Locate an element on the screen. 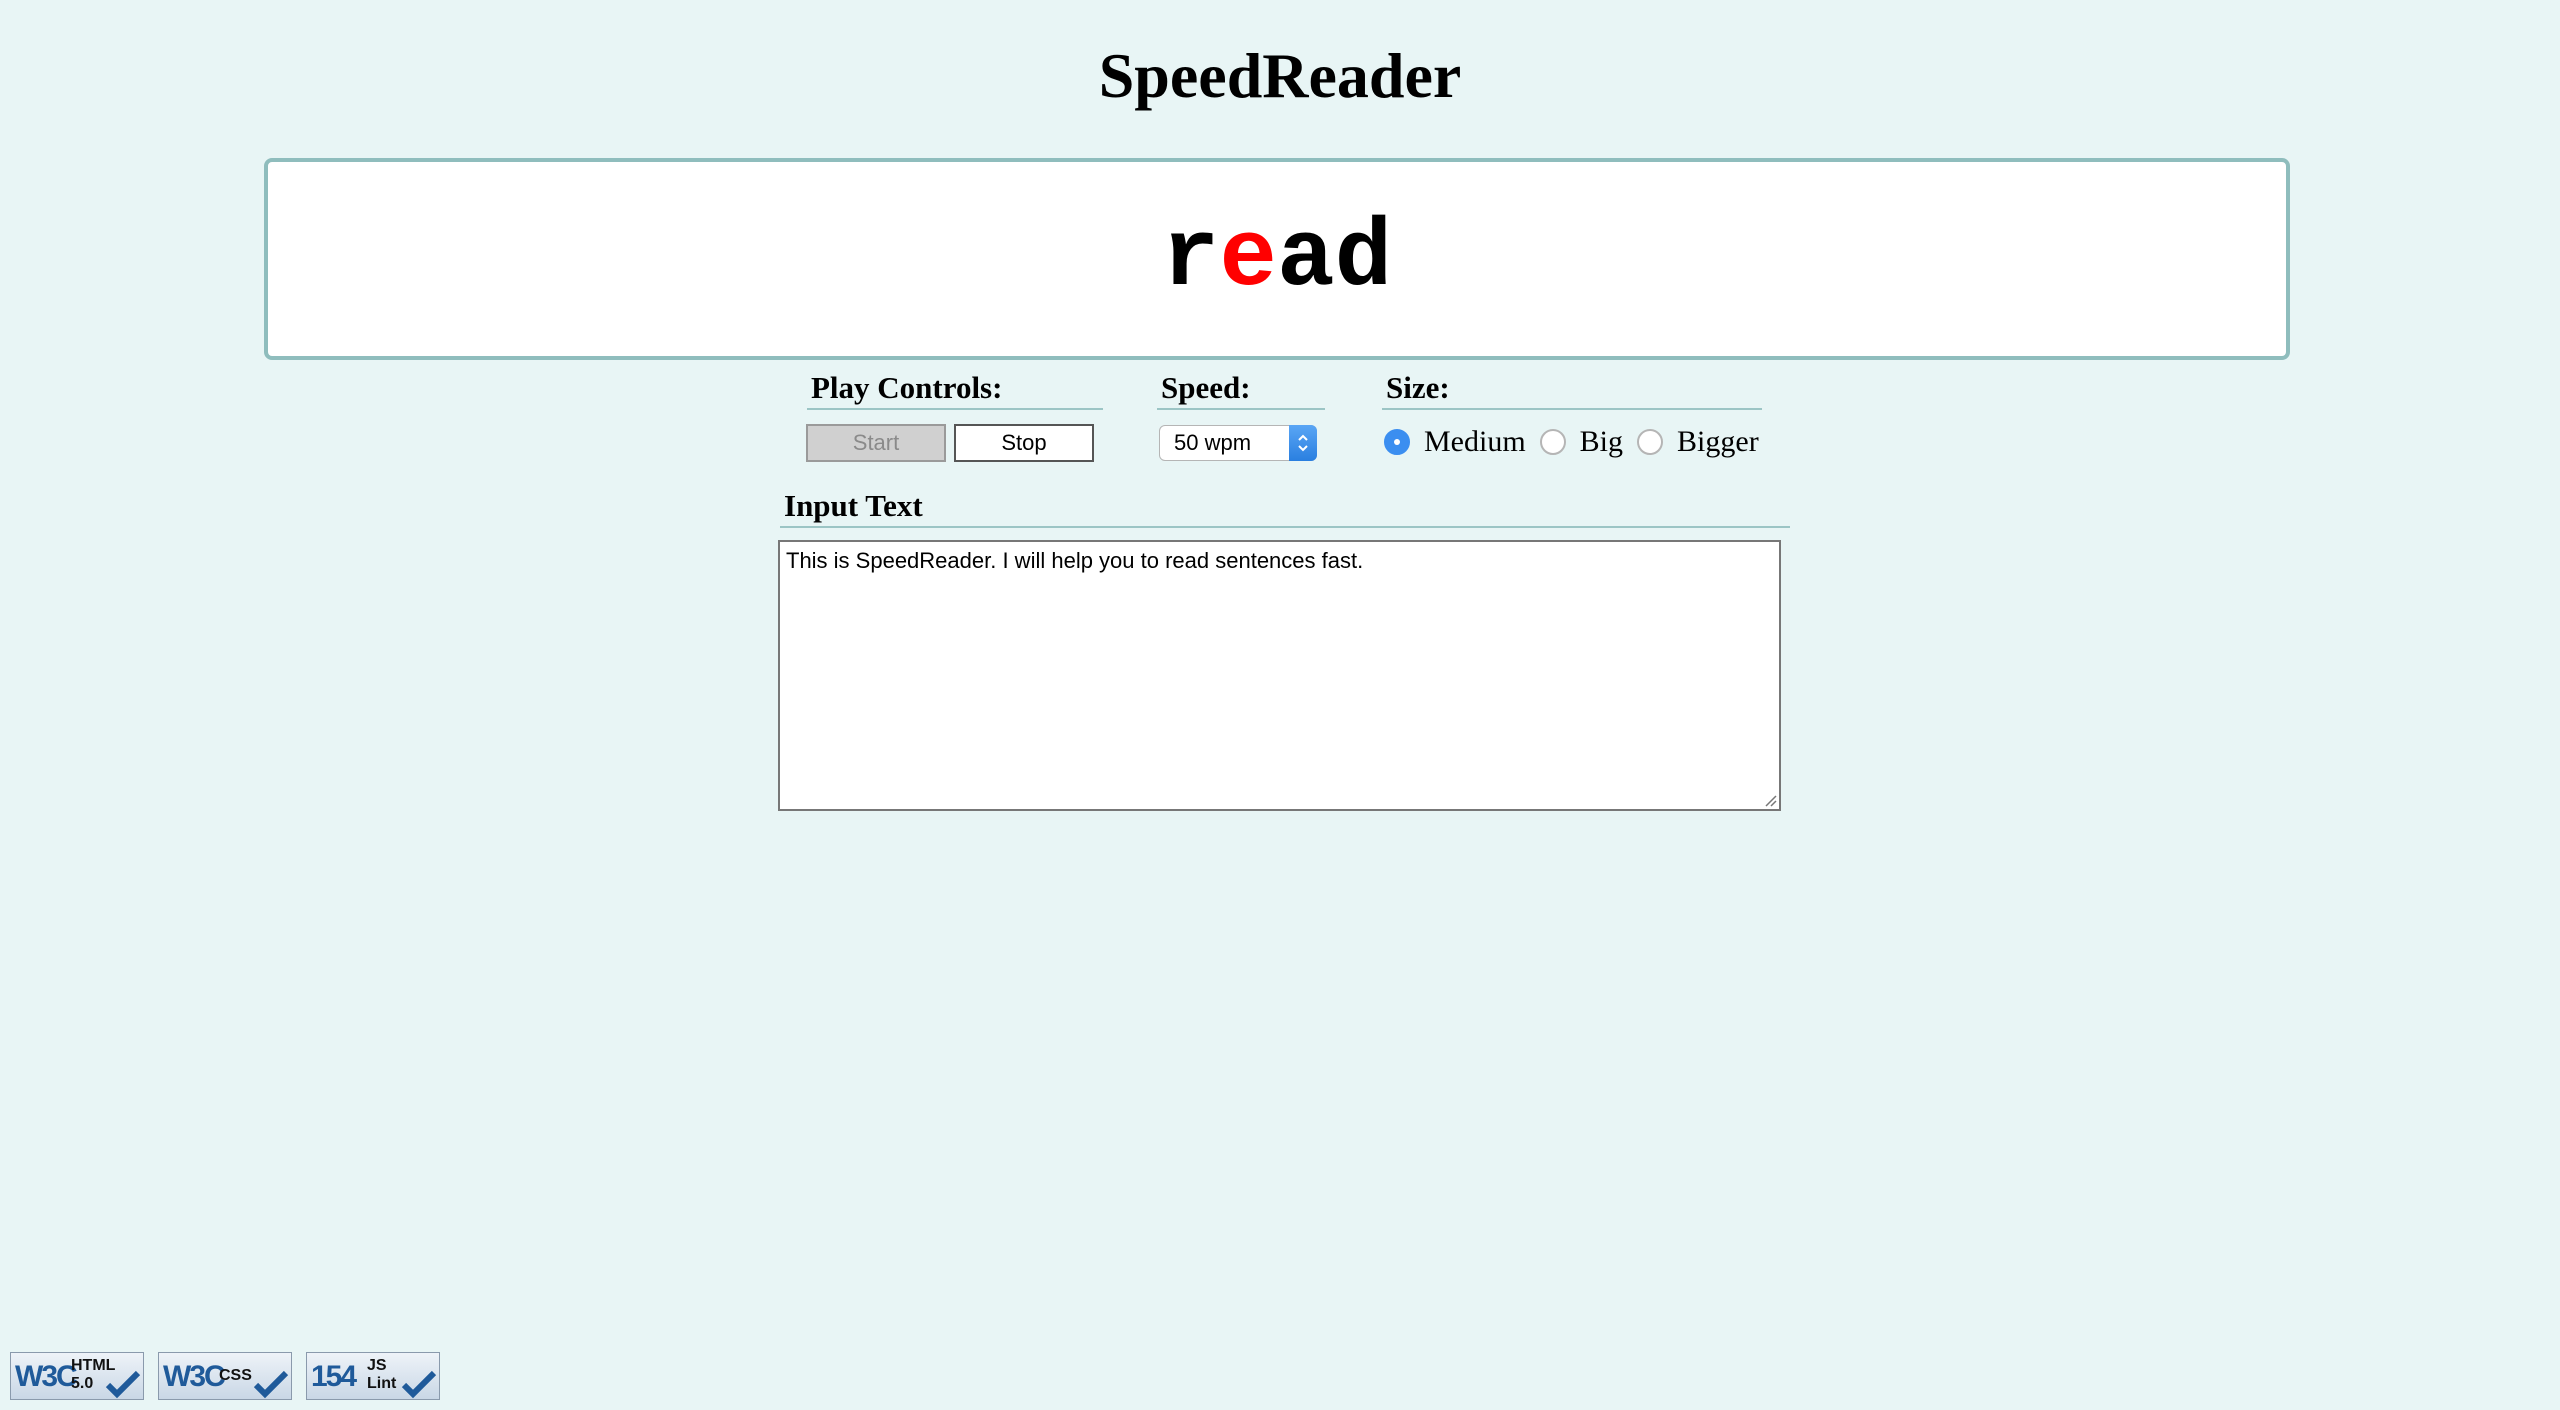 Image resolution: width=2560 pixels, height=1410 pixels. jslint-badge: 154 JS Lint is located at coordinates (373, 1376).